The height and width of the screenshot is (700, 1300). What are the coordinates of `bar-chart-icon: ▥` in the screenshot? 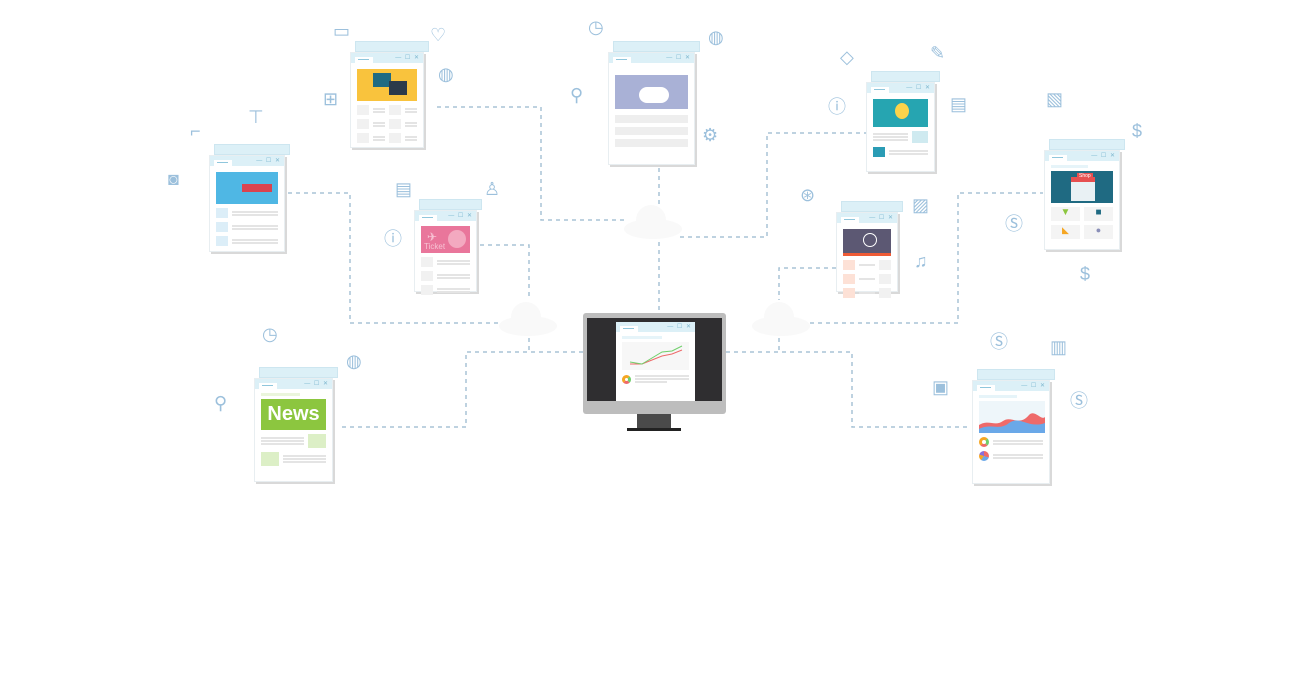 It's located at (1059, 347).